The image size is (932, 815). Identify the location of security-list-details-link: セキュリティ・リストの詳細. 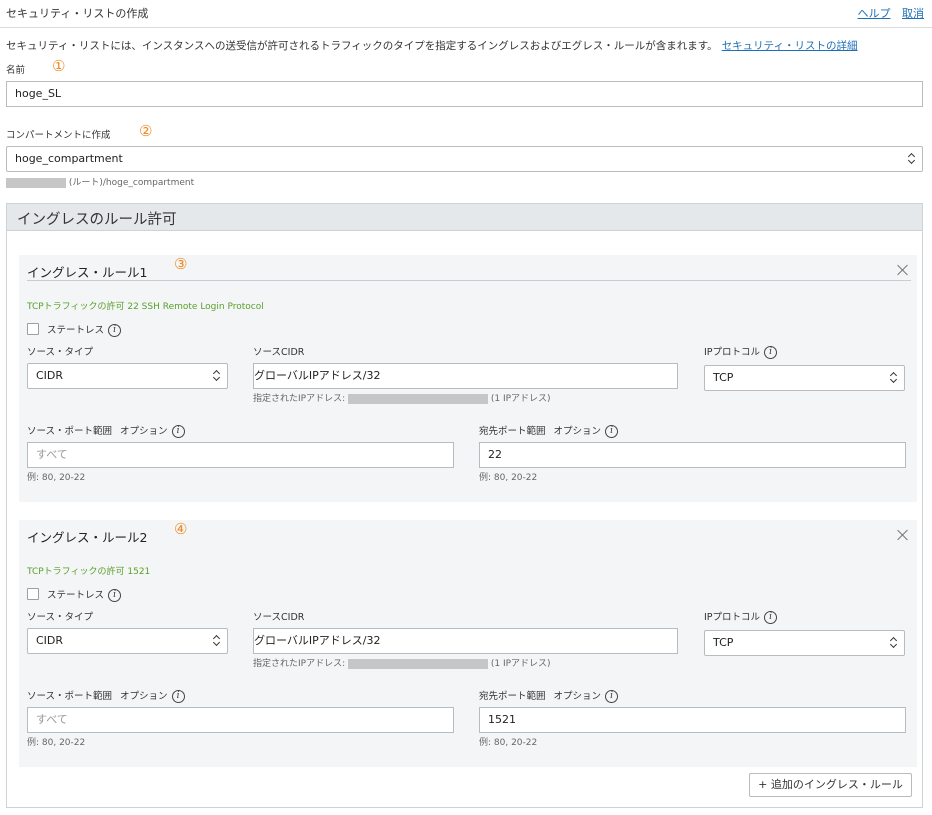
(790, 46).